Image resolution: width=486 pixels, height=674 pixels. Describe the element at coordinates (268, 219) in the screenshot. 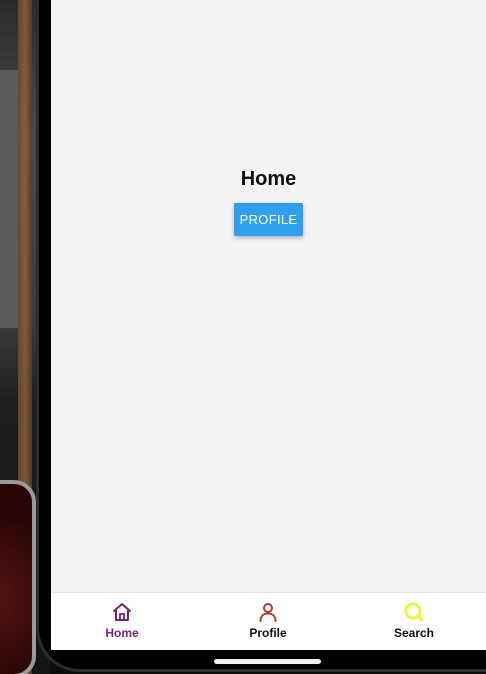

I see `profile-button: PROFILE` at that location.